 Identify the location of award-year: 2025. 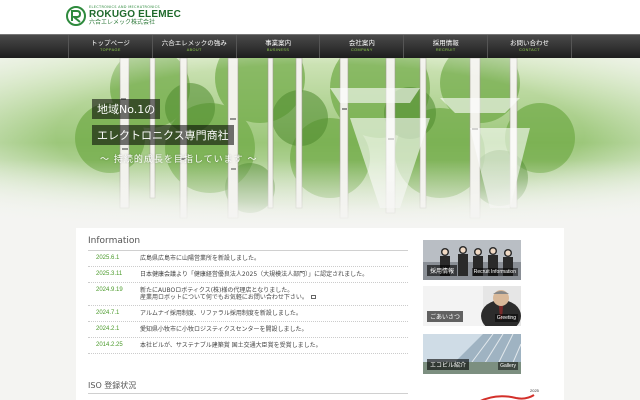
(534, 390).